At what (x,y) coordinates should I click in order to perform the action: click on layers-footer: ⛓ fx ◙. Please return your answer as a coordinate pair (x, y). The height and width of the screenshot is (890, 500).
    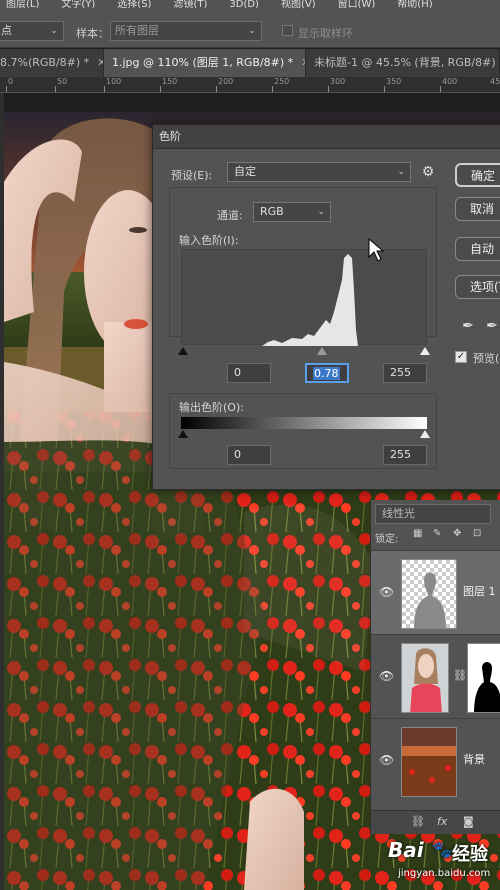
    Looking at the image, I should click on (435, 822).